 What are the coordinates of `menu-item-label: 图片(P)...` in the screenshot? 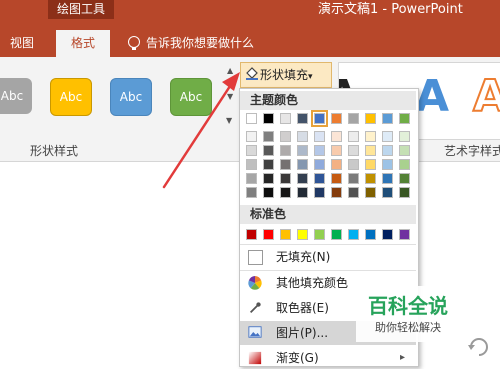 It's located at (302, 333).